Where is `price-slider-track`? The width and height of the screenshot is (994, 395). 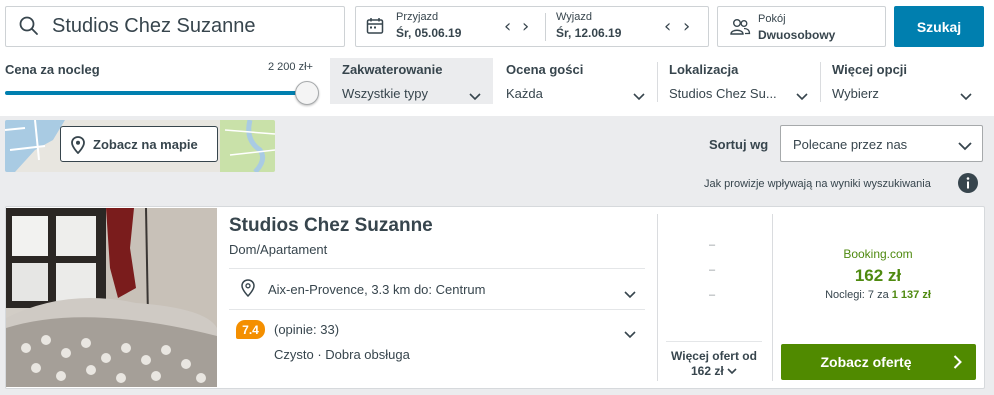 price-slider-track is located at coordinates (158, 93).